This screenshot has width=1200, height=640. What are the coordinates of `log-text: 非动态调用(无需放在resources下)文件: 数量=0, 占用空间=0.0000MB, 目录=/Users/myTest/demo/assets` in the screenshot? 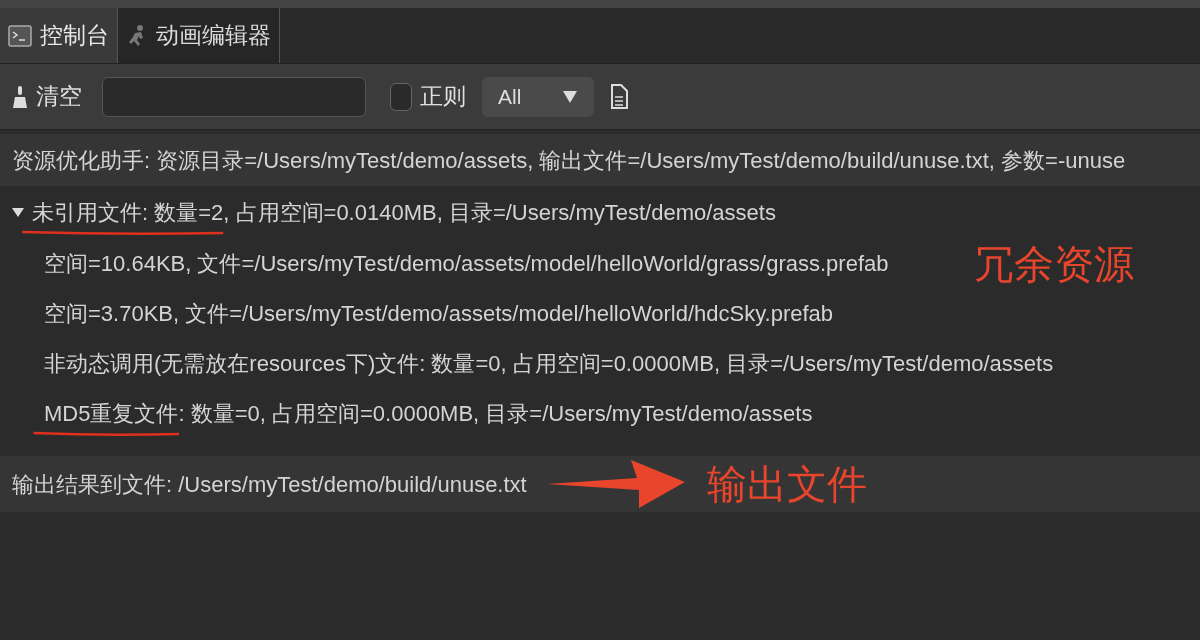 It's located at (549, 363).